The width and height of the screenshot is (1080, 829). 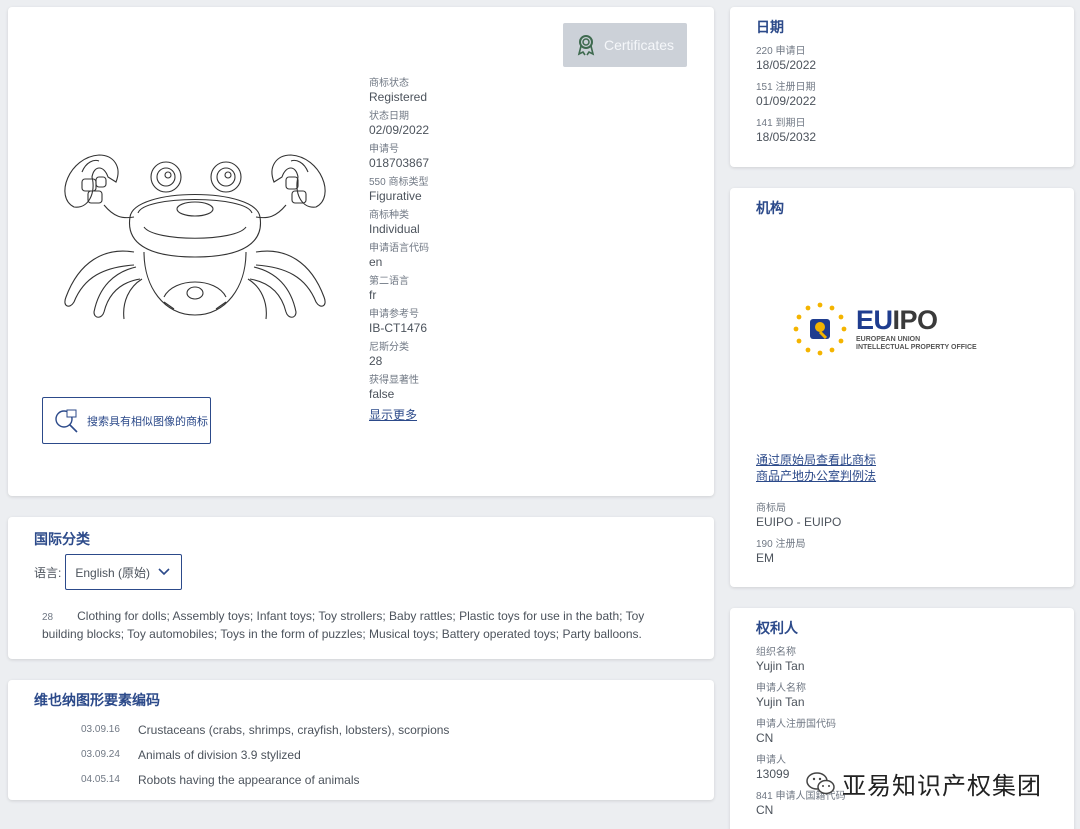 What do you see at coordinates (639, 45) in the screenshot?
I see `certificates-label: Certificates` at bounding box center [639, 45].